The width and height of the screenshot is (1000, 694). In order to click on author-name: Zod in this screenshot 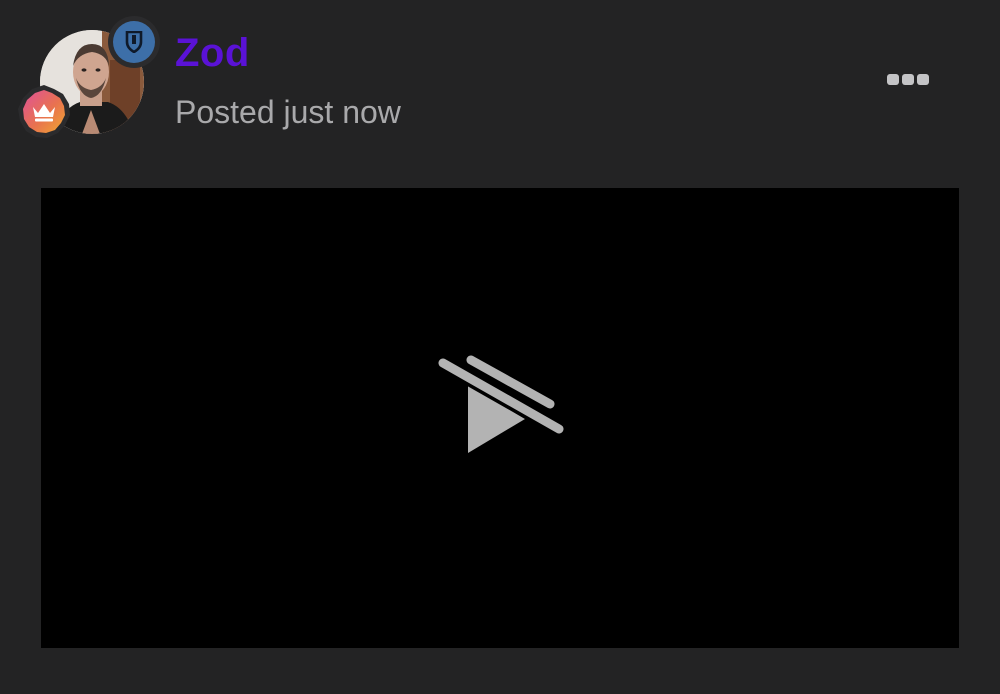, I will do `click(212, 53)`.